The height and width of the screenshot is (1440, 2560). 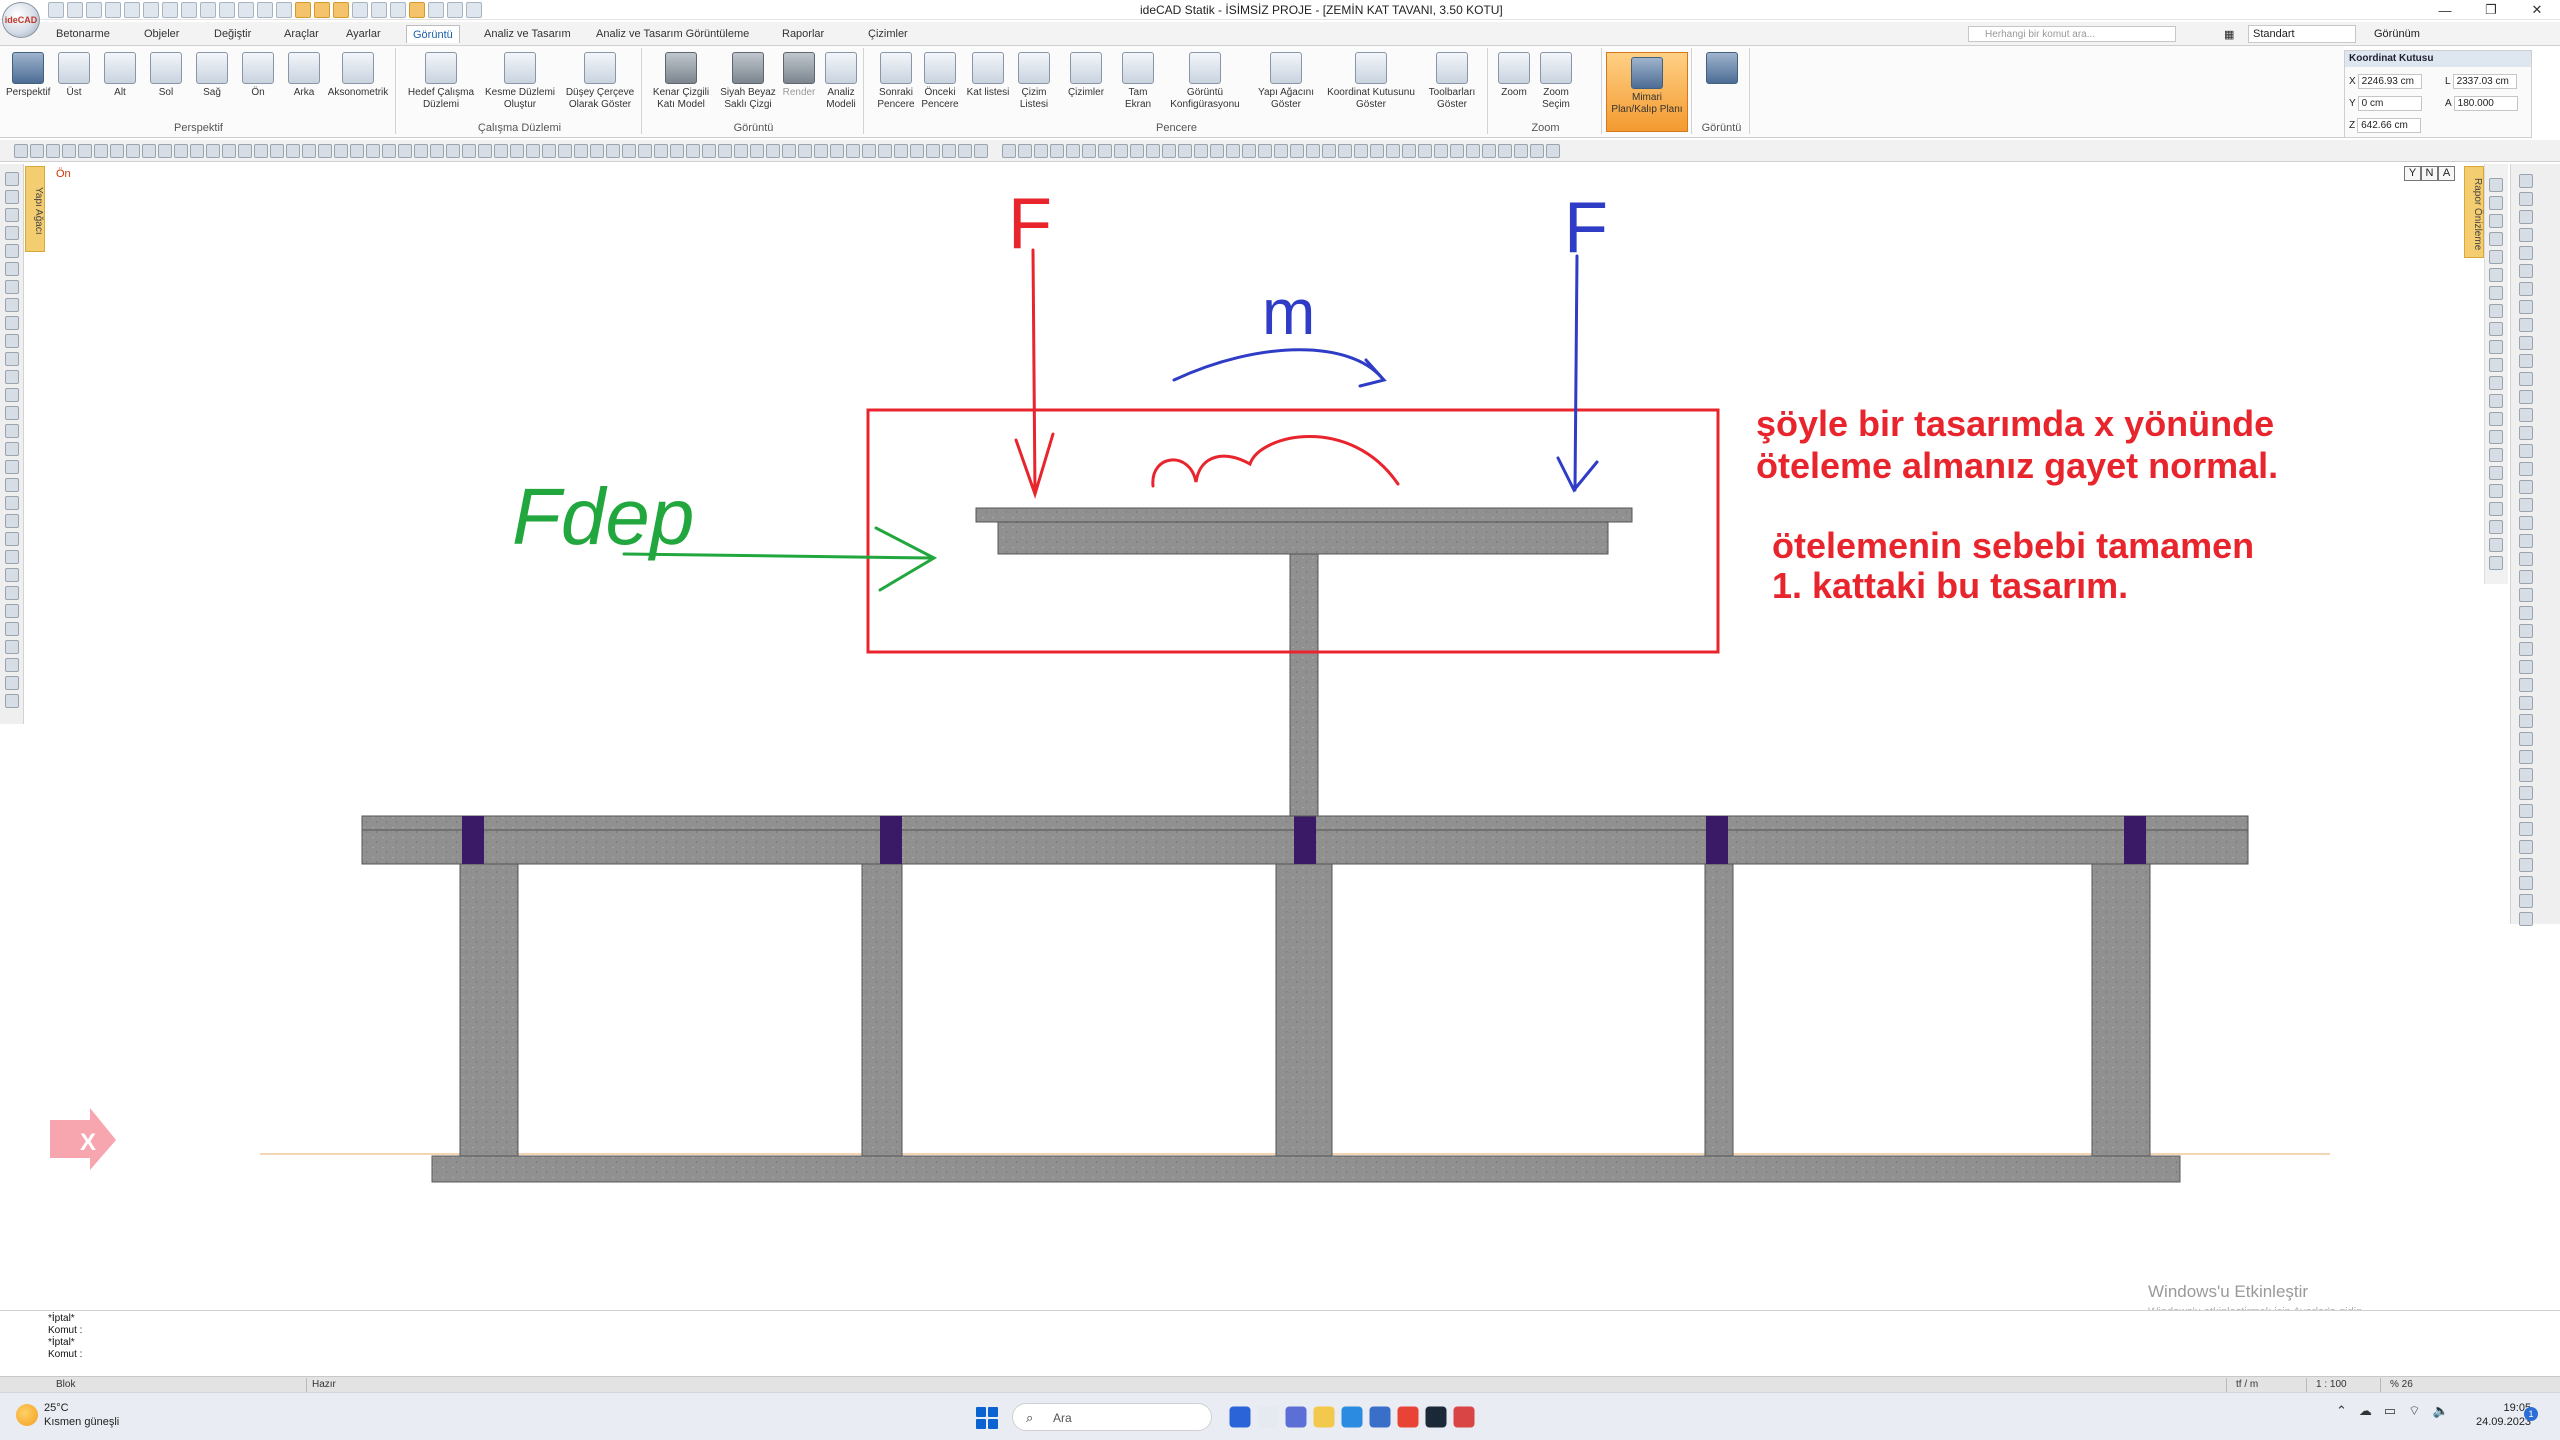 What do you see at coordinates (581, 151) in the screenshot?
I see `toolbar-tool-35-icon` at bounding box center [581, 151].